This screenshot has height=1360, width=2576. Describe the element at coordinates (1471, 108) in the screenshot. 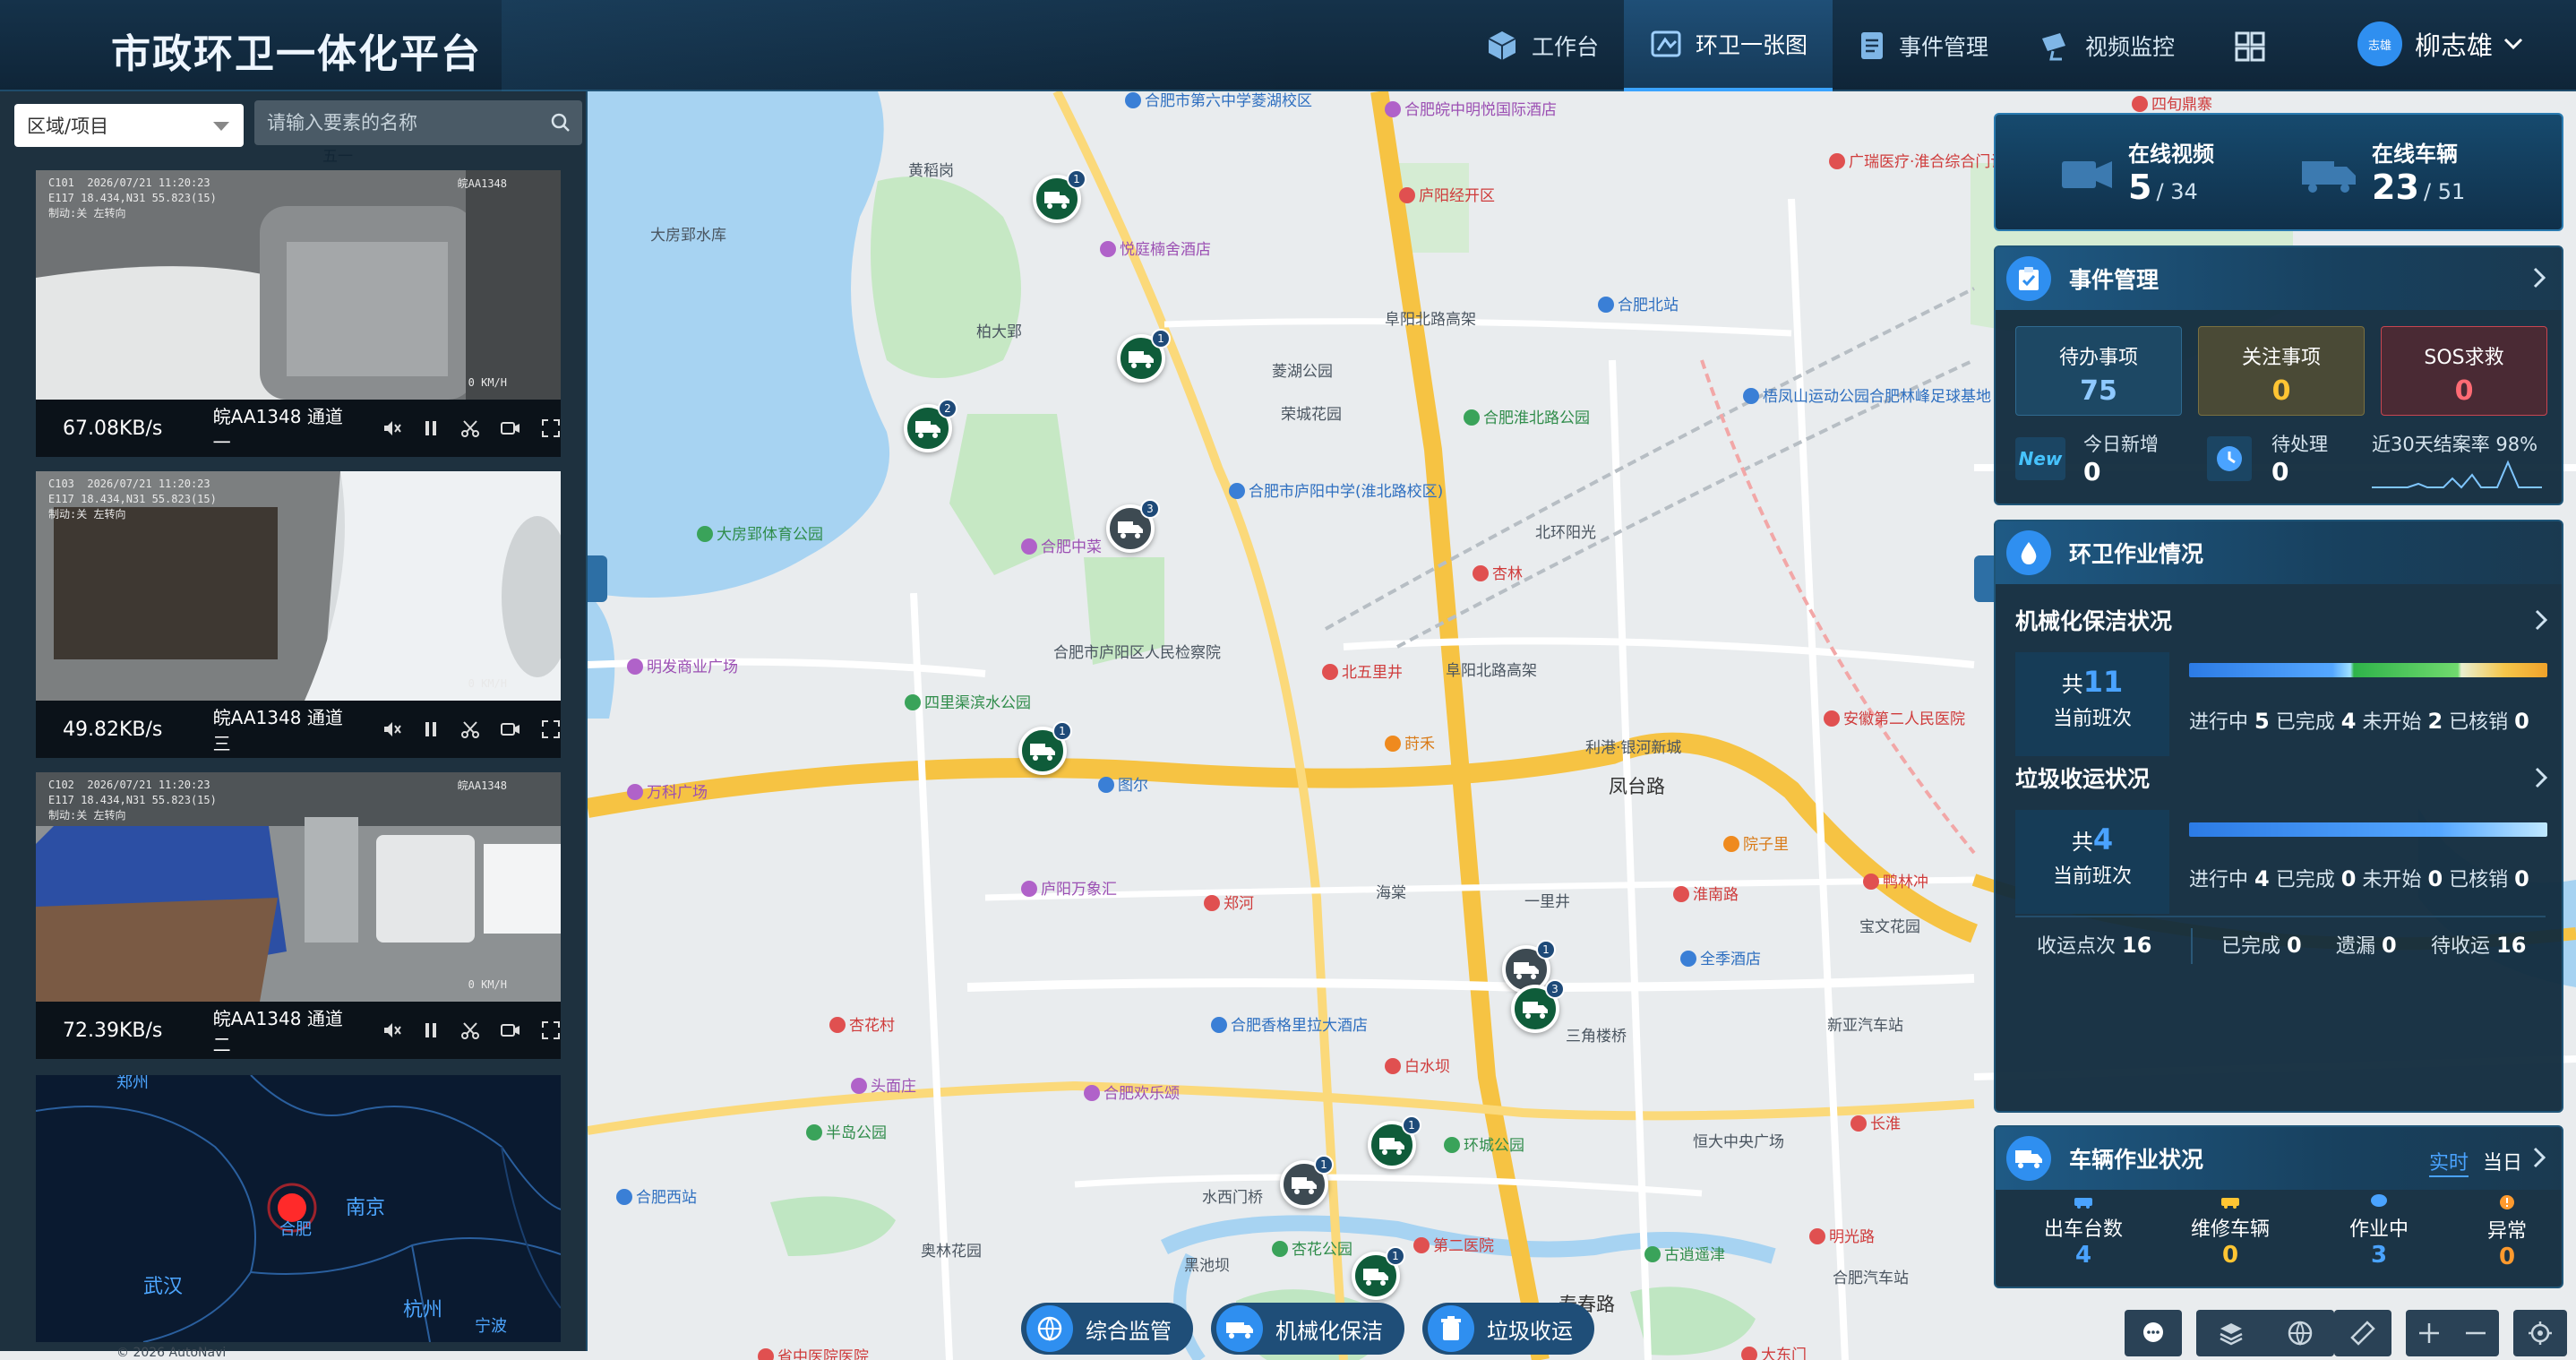

I see `map-poi-label: 合肥皖中明悦国际酒店` at that location.